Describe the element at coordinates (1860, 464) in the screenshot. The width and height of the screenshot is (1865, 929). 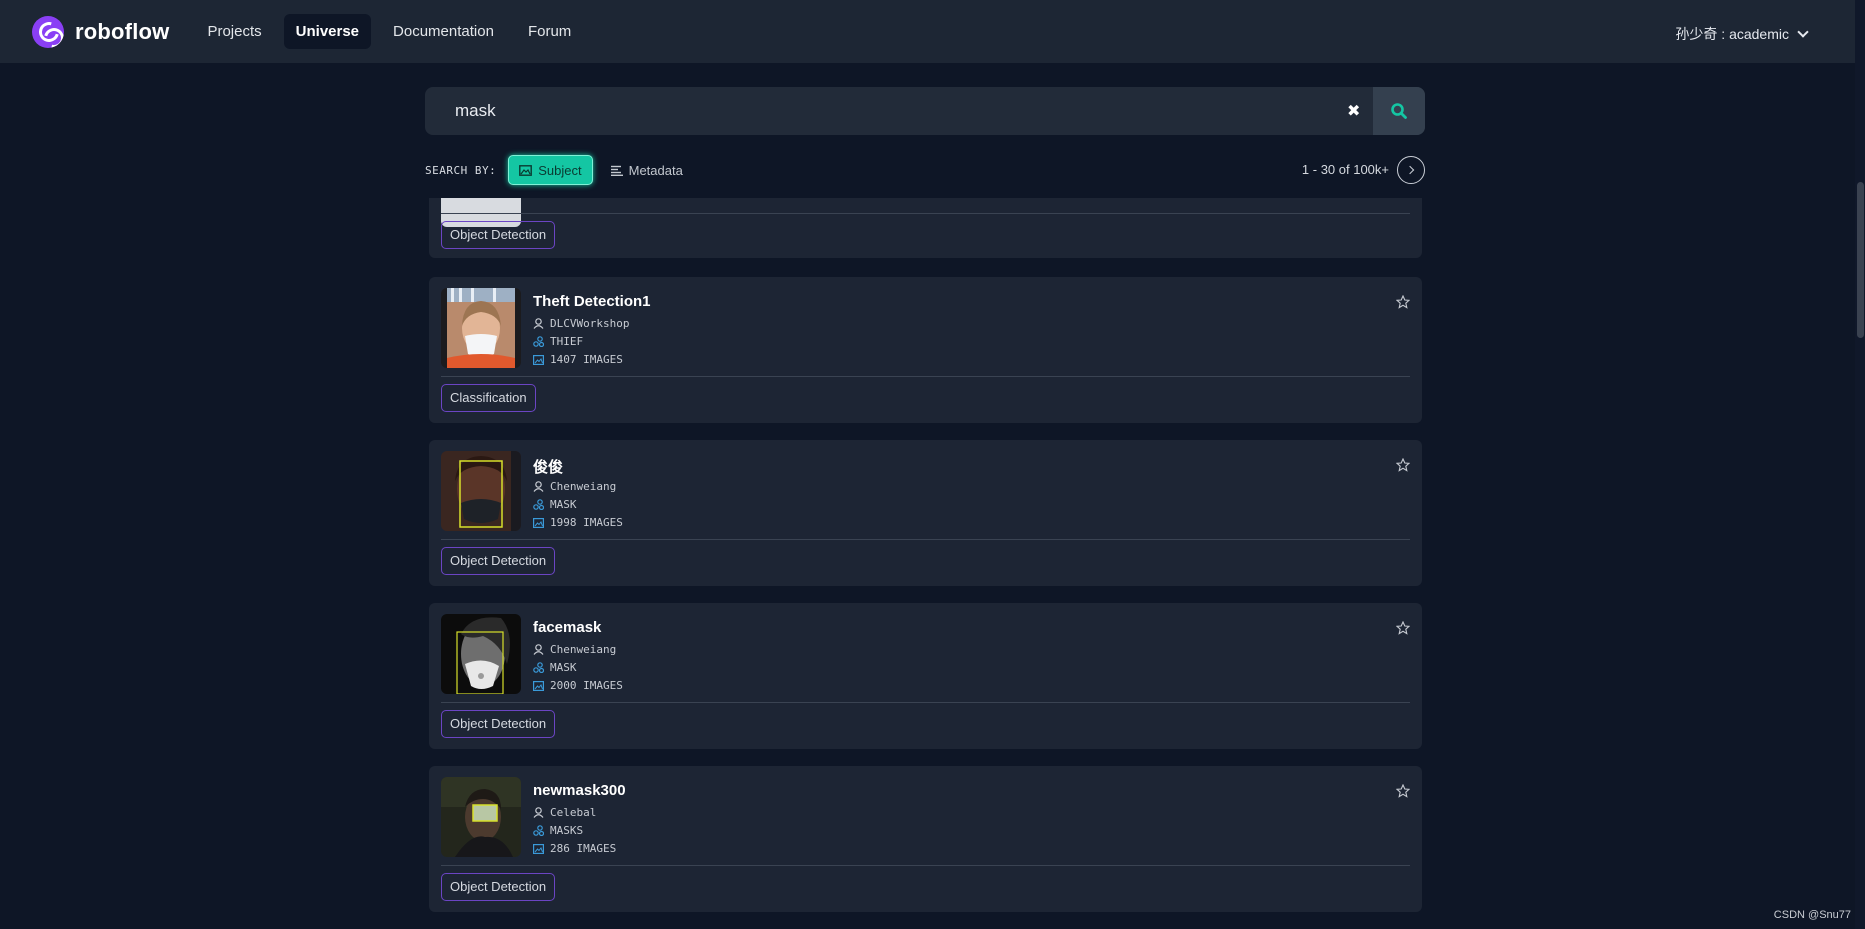
I see `page-scrollbar` at that location.